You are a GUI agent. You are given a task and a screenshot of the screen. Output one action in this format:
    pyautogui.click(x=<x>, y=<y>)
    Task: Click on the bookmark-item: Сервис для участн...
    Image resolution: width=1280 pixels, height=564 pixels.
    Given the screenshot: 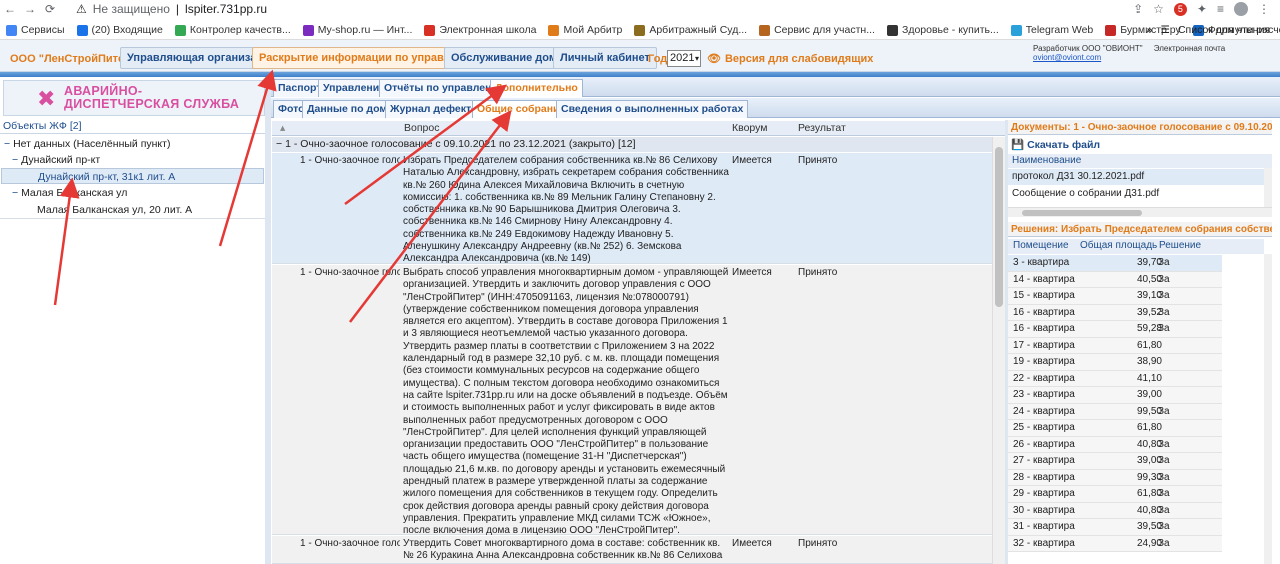 What is the action you would take?
    pyautogui.click(x=817, y=30)
    